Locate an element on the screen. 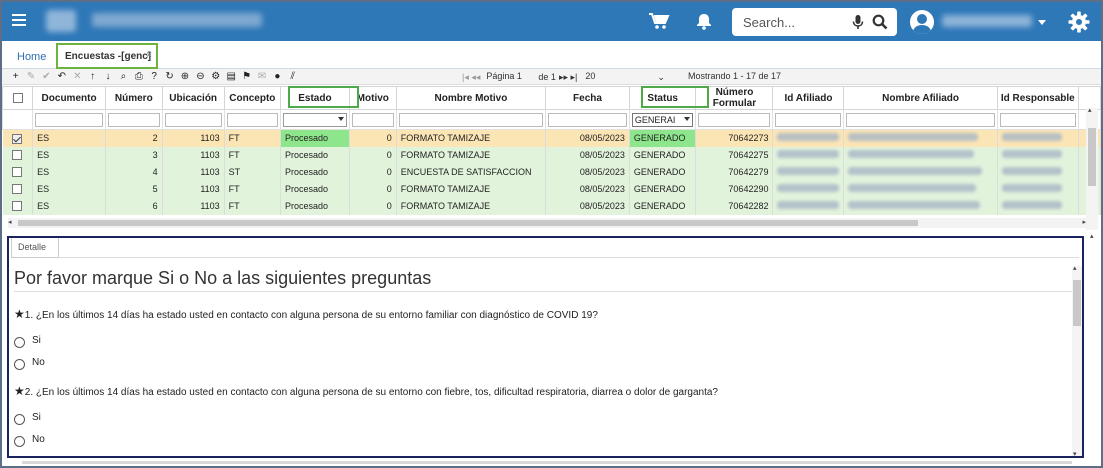 The width and height of the screenshot is (1103, 468). search-icon is located at coordinates (880, 23).